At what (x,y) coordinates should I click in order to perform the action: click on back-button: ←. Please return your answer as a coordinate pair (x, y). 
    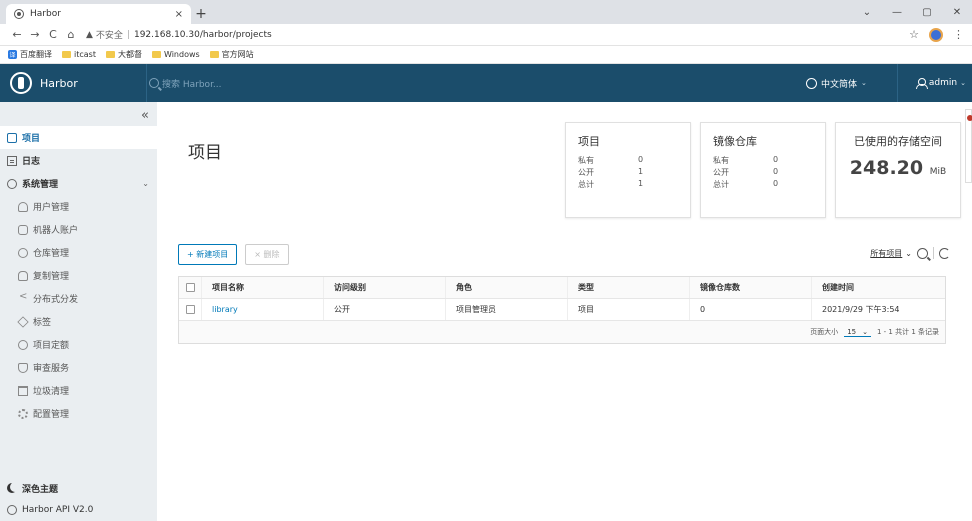
    Looking at the image, I should click on (17, 34).